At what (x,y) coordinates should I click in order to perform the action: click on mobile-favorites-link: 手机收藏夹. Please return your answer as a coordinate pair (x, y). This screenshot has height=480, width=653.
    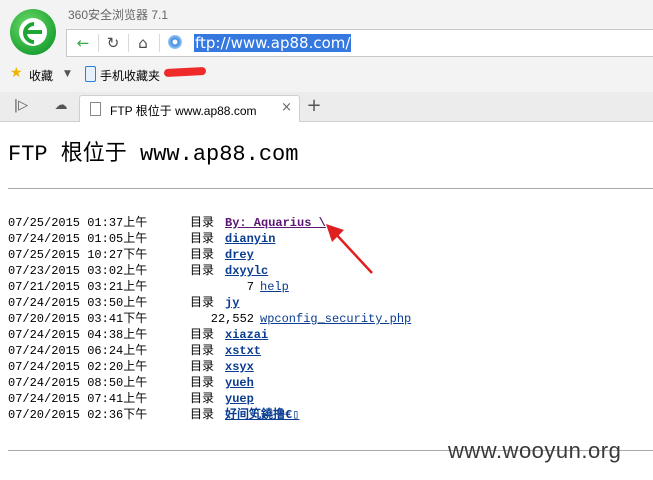
    Looking at the image, I should click on (130, 75).